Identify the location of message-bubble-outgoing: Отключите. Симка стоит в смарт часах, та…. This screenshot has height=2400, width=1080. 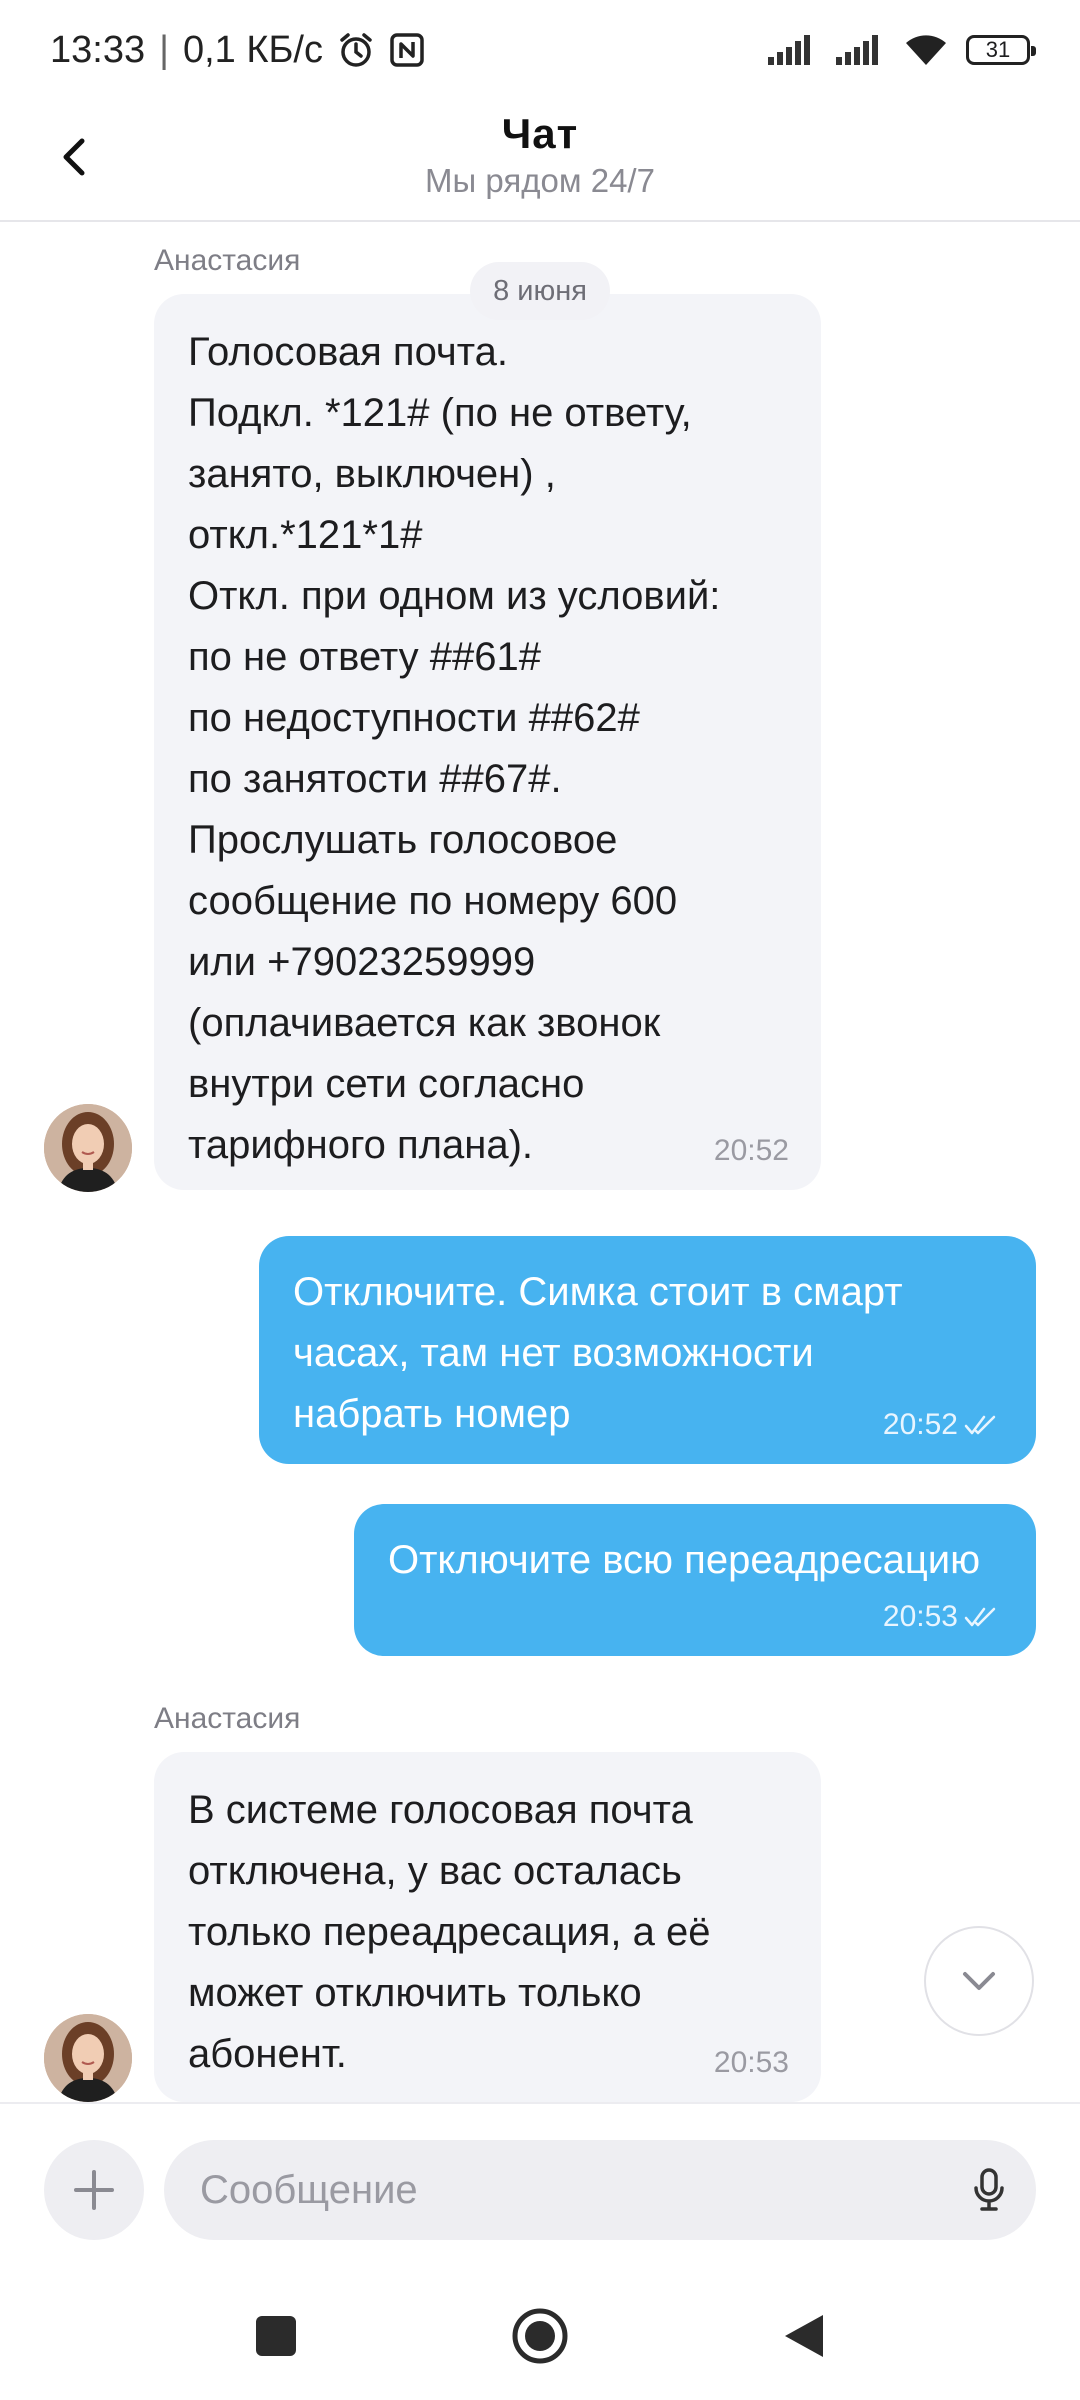
(647, 1350).